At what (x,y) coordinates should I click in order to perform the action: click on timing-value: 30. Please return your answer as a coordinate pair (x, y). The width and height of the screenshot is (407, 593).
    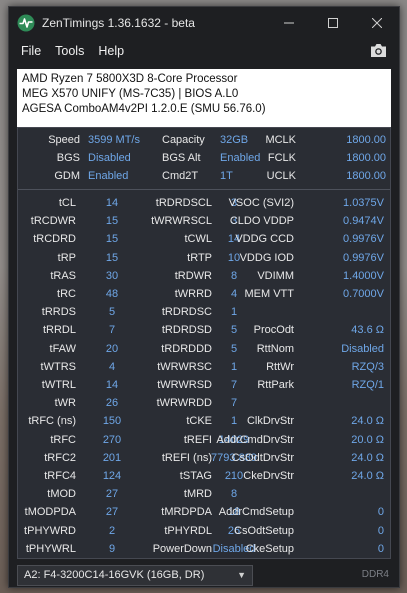
    Looking at the image, I should click on (112, 275).